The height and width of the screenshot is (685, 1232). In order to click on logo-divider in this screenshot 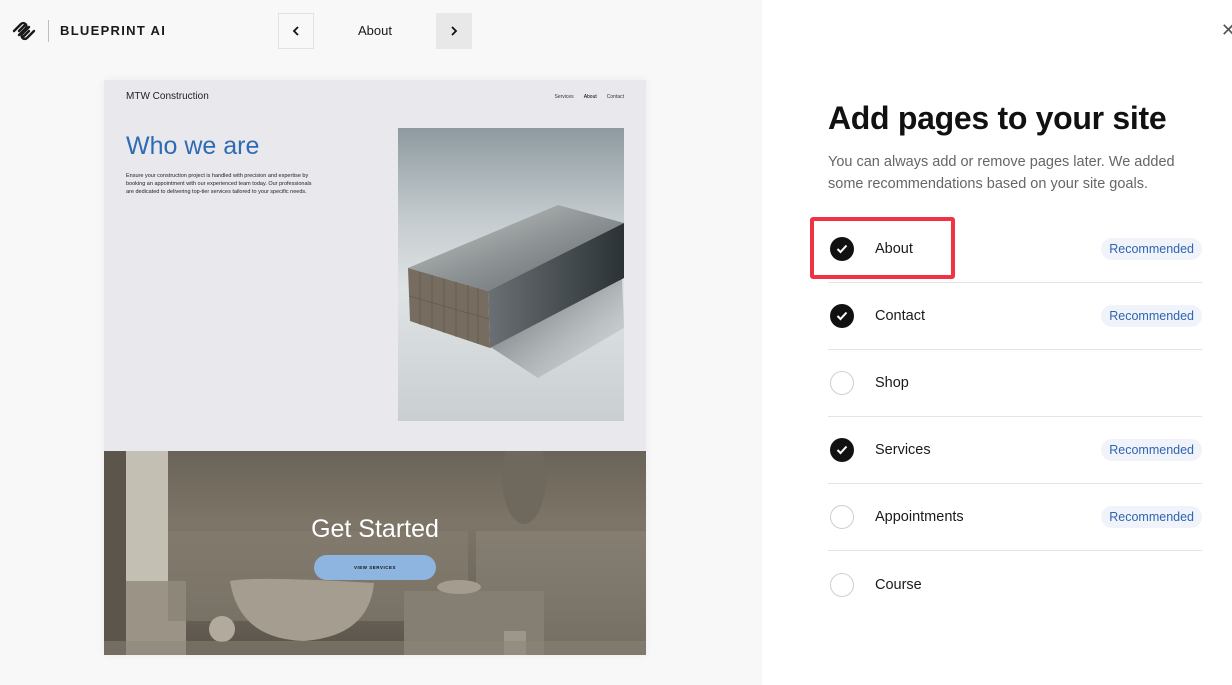, I will do `click(48, 31)`.